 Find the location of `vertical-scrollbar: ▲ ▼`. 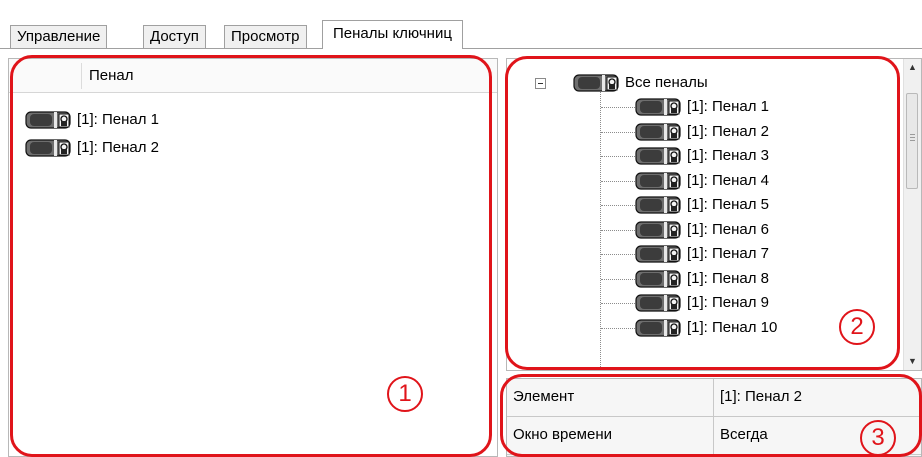

vertical-scrollbar: ▲ ▼ is located at coordinates (912, 214).